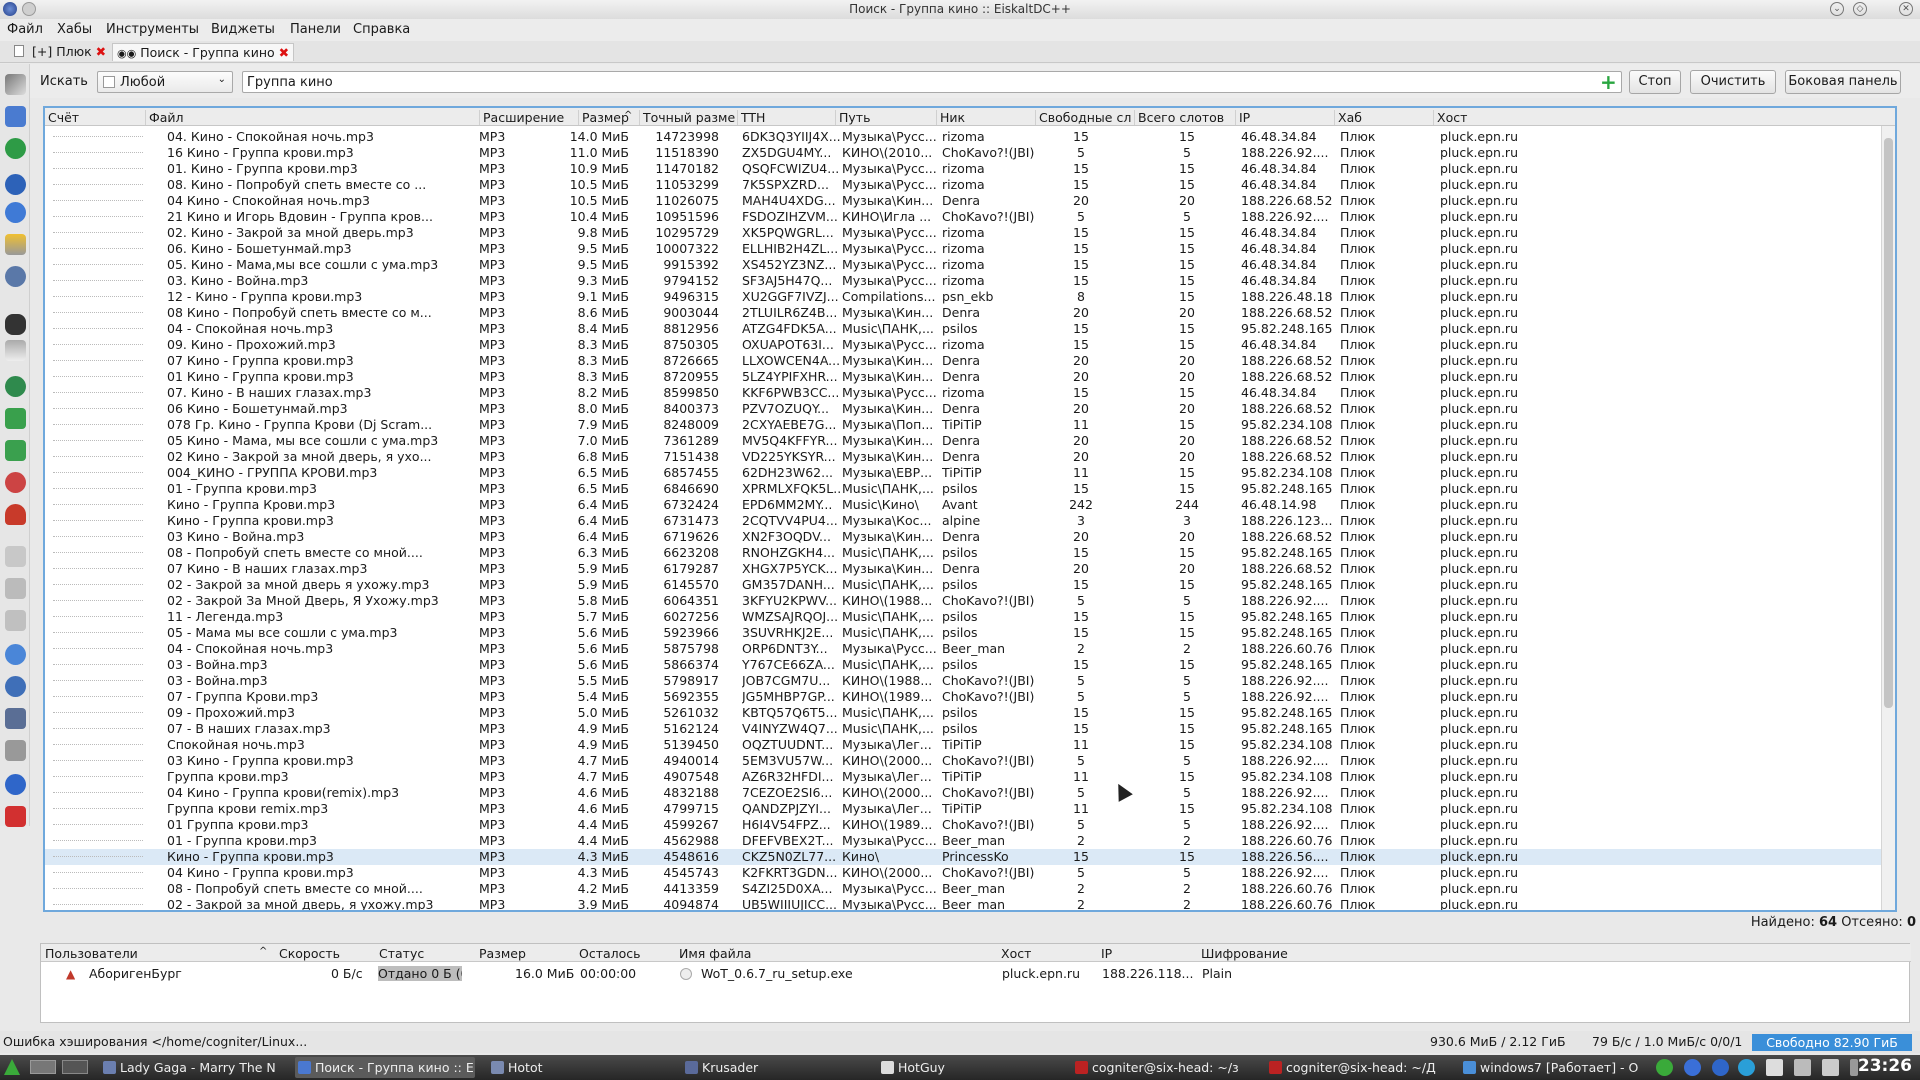 Image resolution: width=1920 pixels, height=1080 pixels. Describe the element at coordinates (15, 620) in the screenshot. I see `disabled-tools-icon` at that location.